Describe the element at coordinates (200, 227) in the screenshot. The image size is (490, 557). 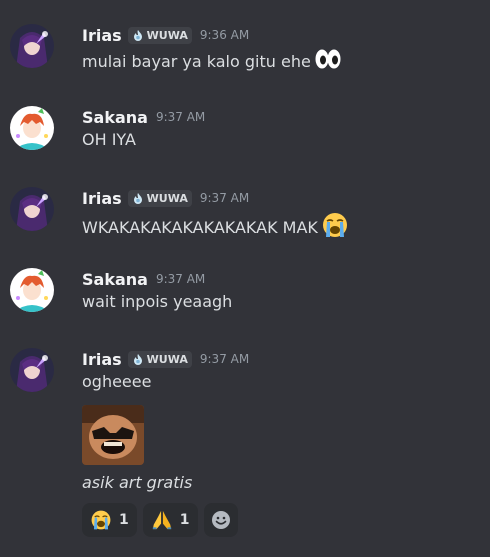
I see `message-text: WKAKAKAKAKAKAKAKAK MAK` at that location.